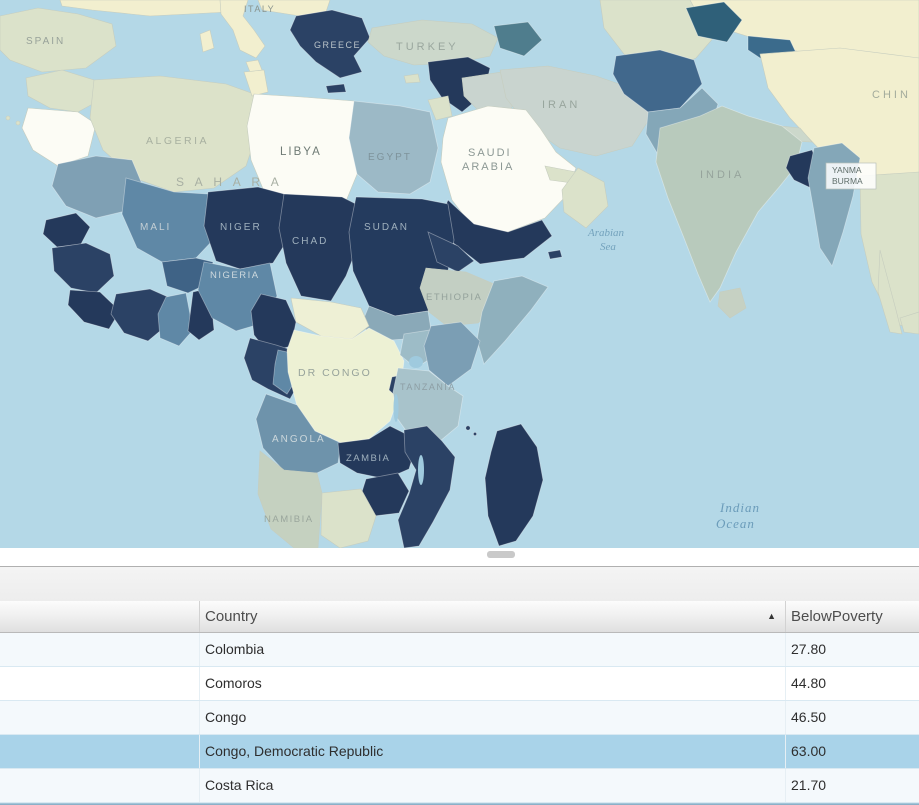 Image resolution: width=919 pixels, height=805 pixels. What do you see at coordinates (459, 786) in the screenshot?
I see `table-row: Costa Rica 21.70` at bounding box center [459, 786].